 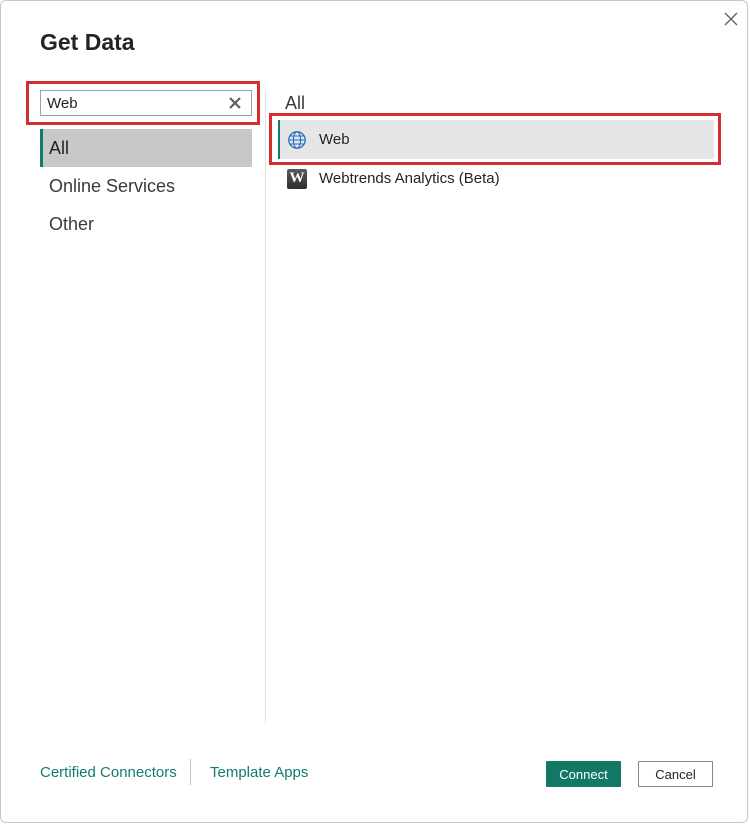 I want to click on close-icon, so click(x=731, y=19).